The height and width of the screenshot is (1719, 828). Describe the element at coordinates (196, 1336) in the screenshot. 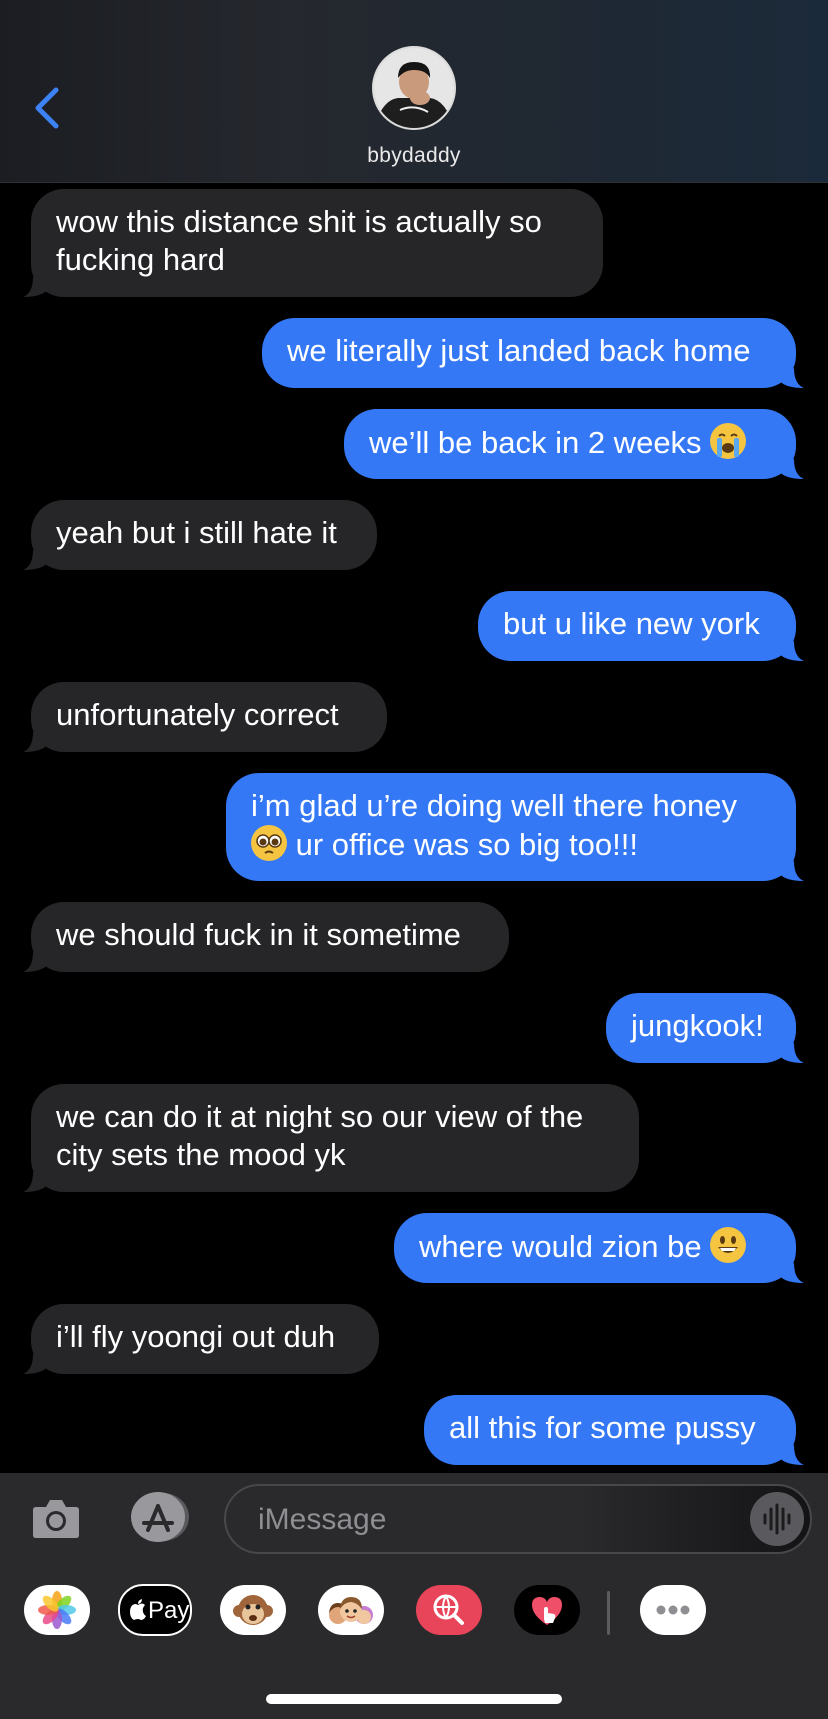

I see `message-text: i’ll fly yoongi out duh` at that location.